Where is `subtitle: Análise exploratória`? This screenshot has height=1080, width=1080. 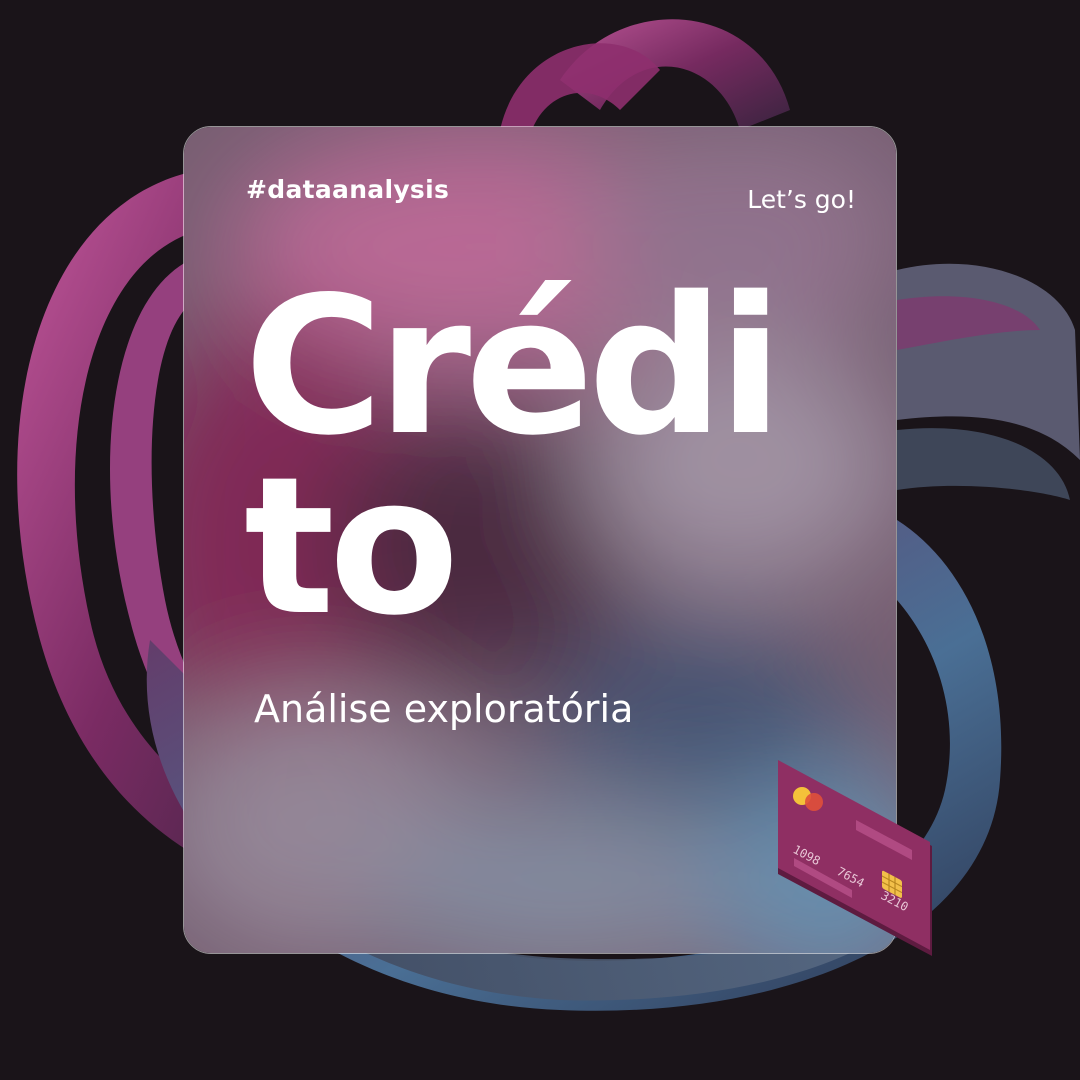 subtitle: Análise exploratória is located at coordinates (444, 709).